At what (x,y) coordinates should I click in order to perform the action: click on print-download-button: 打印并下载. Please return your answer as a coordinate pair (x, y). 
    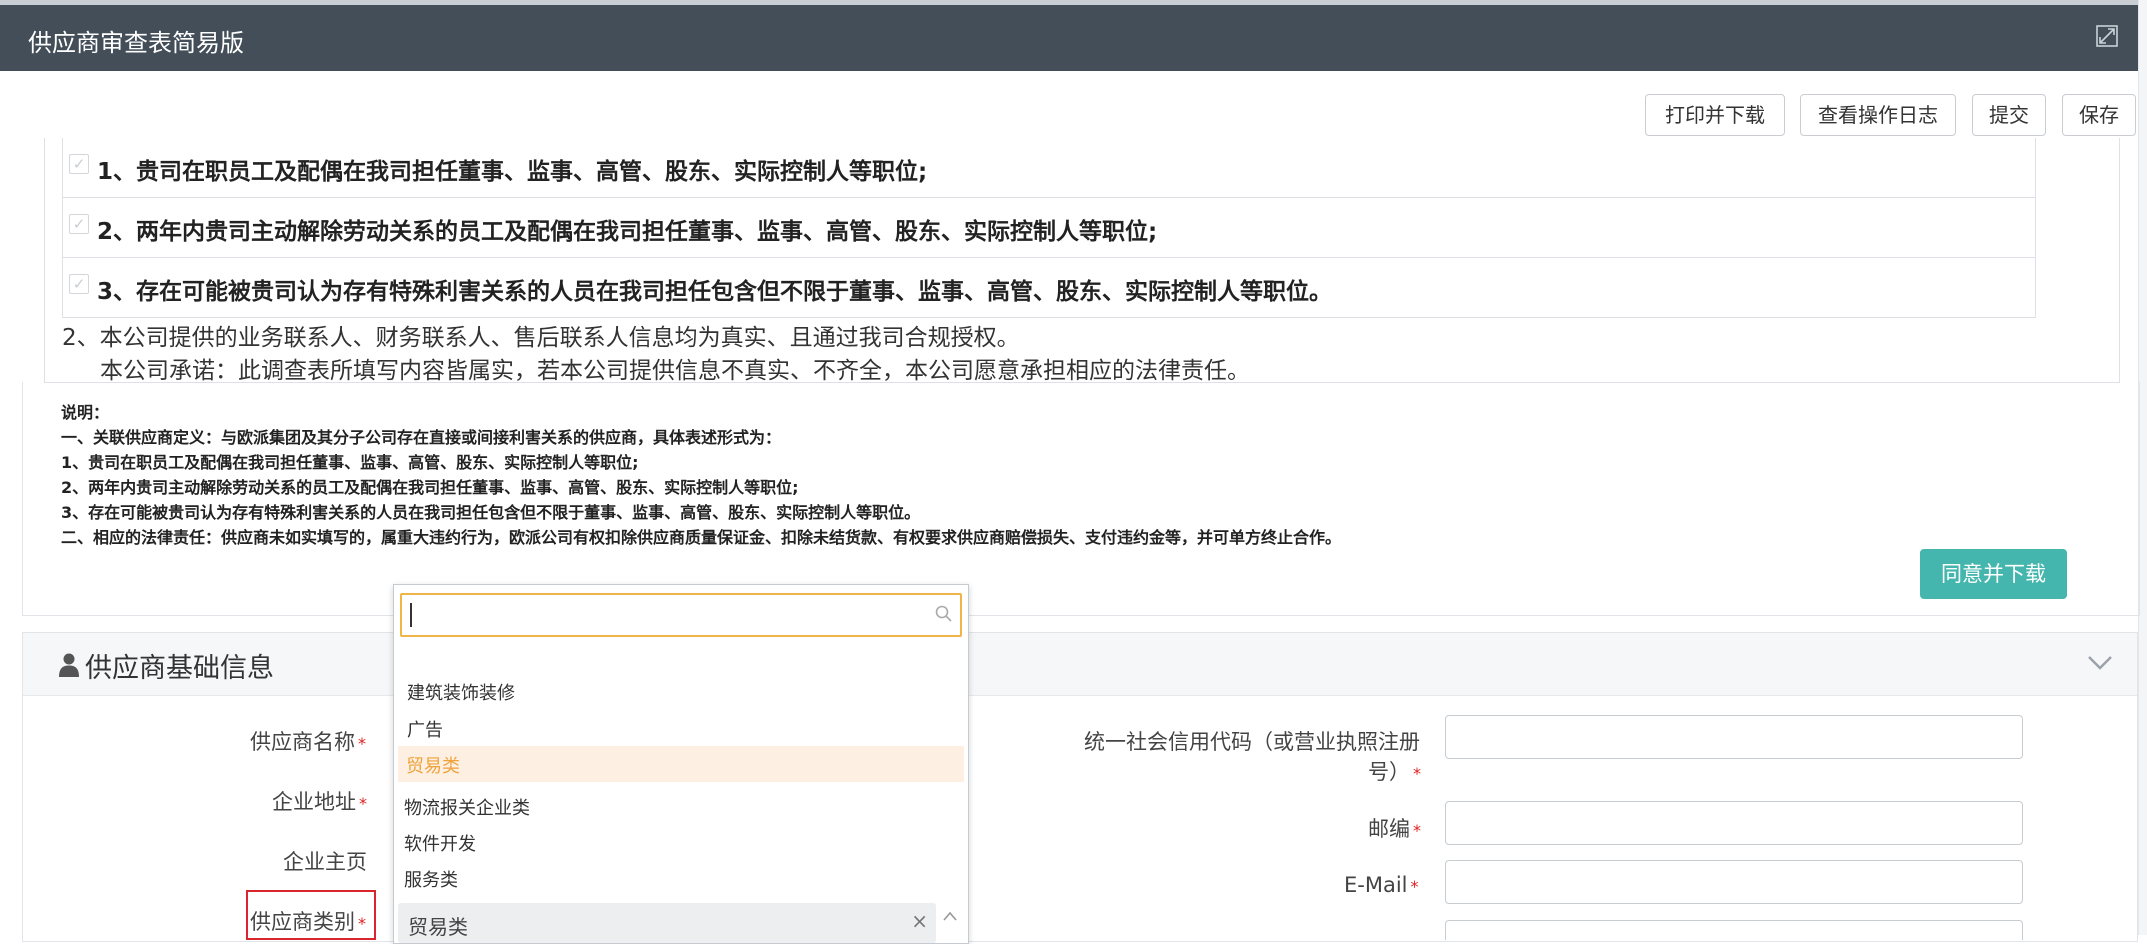
    Looking at the image, I should click on (1715, 115).